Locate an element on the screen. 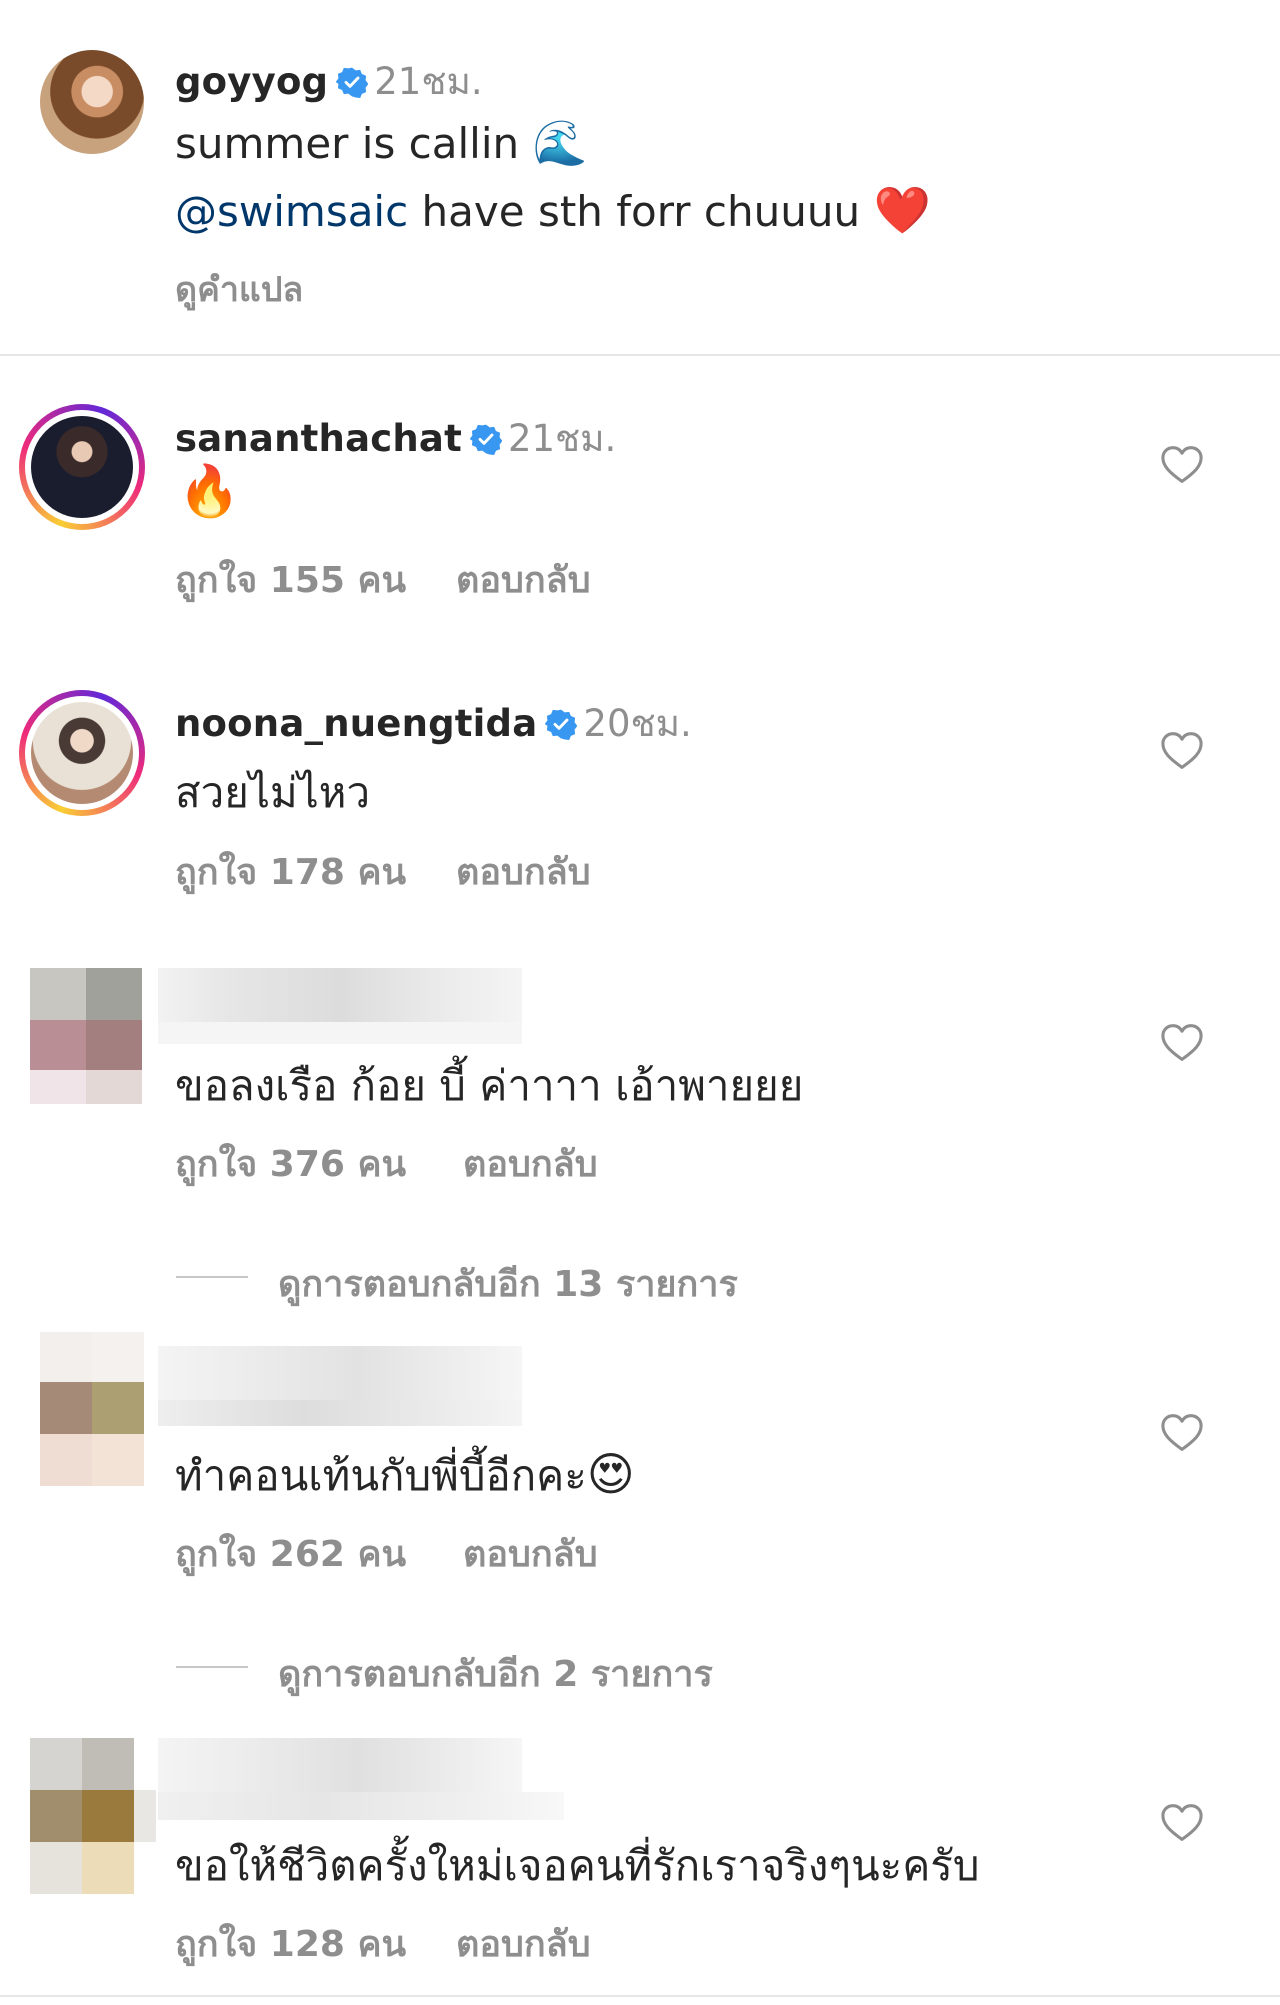  like-count: ถูกใจ 178 คน is located at coordinates (290, 871).